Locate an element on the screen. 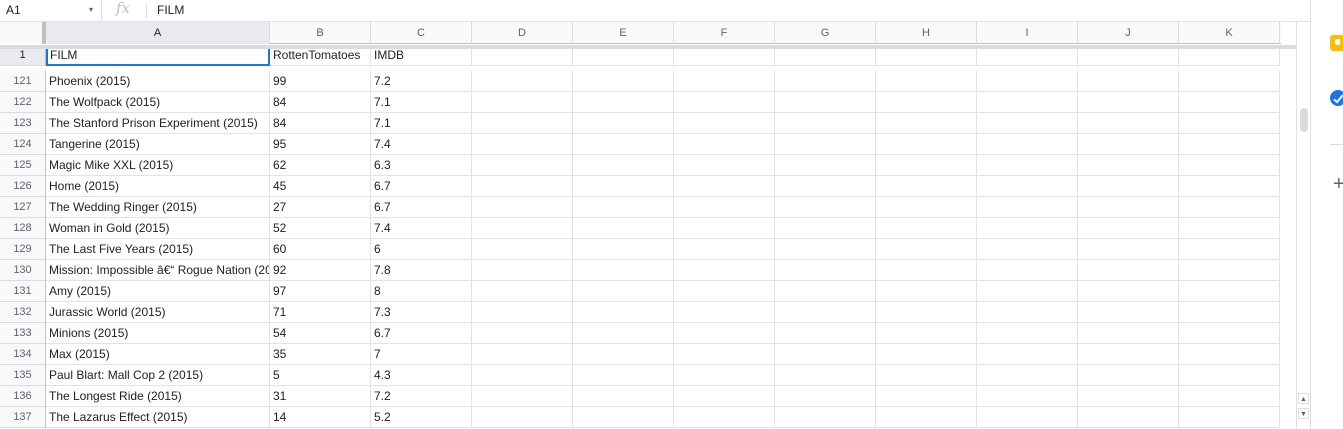 The height and width of the screenshot is (429, 1343). row-number: 129 is located at coordinates (23, 249).